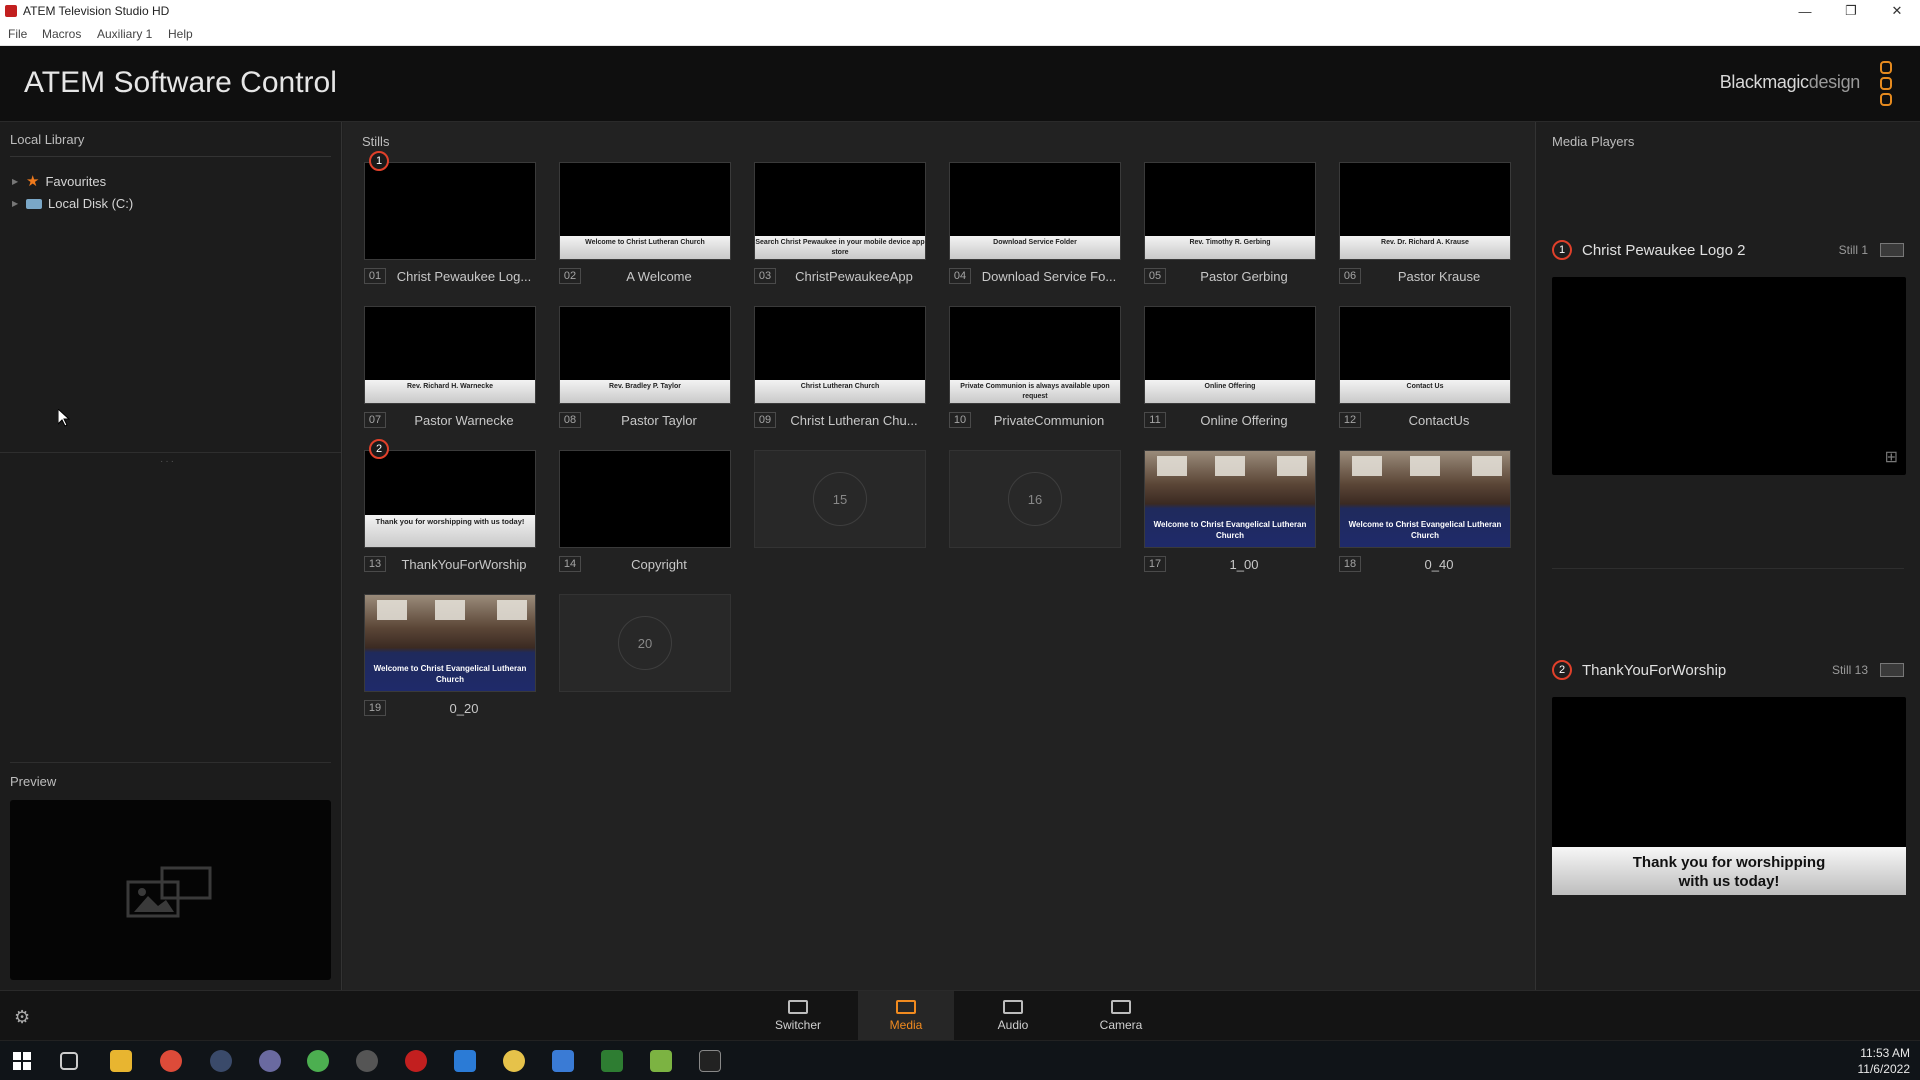  Describe the element at coordinates (1230, 355) in the screenshot. I see `still-thumbnail: Online Offering` at that location.